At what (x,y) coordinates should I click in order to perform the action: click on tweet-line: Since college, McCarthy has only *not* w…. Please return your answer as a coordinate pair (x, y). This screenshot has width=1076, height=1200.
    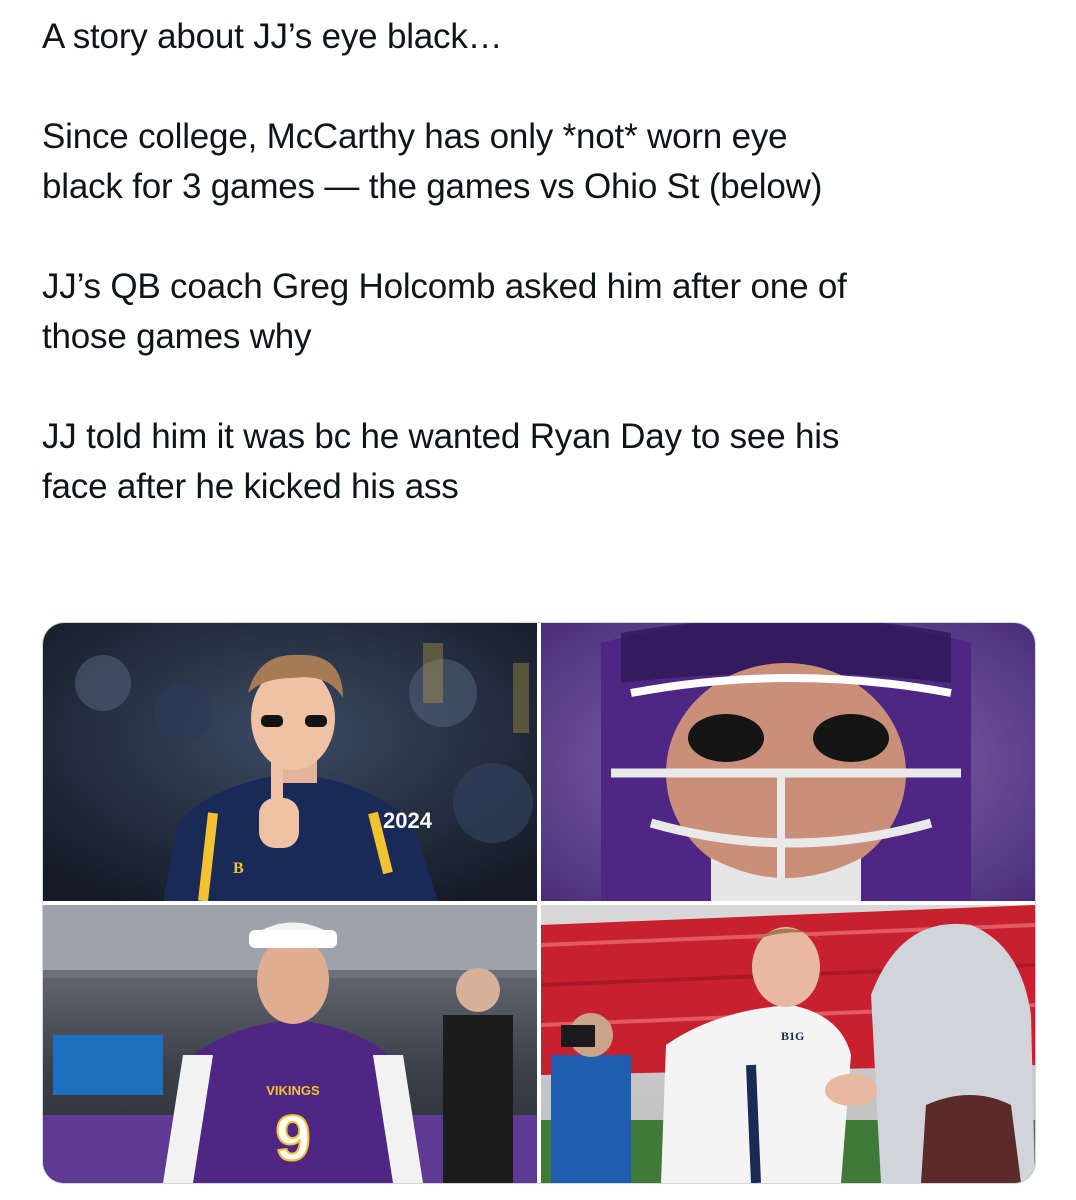
    Looking at the image, I should click on (415, 136).